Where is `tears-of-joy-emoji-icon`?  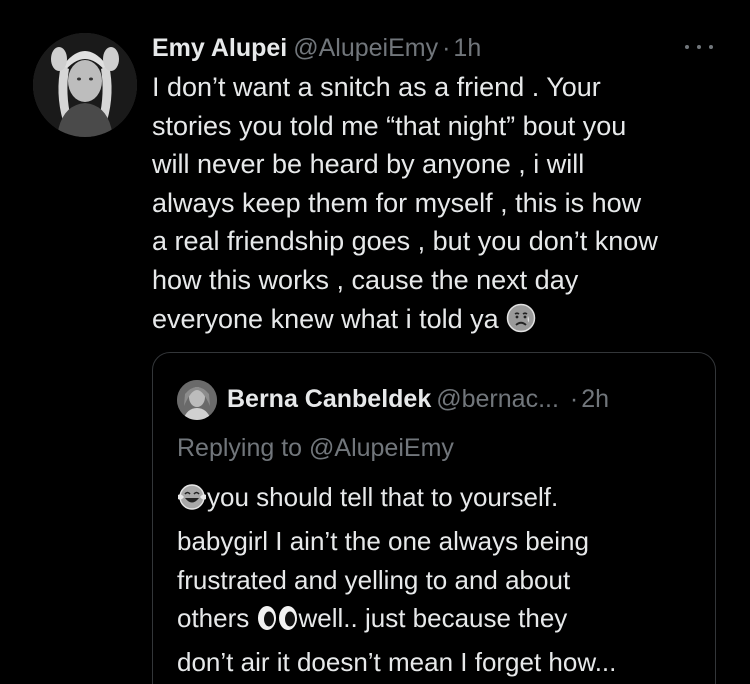 tears-of-joy-emoji-icon is located at coordinates (192, 502).